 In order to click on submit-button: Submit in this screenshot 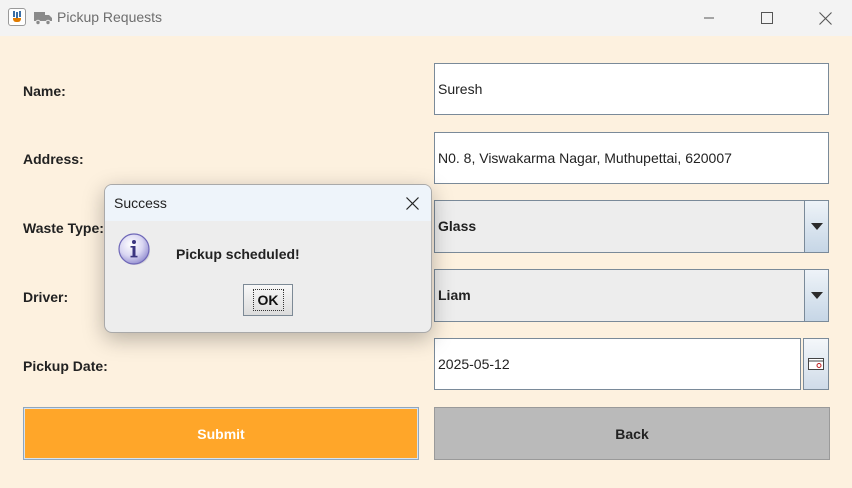, I will do `click(221, 433)`.